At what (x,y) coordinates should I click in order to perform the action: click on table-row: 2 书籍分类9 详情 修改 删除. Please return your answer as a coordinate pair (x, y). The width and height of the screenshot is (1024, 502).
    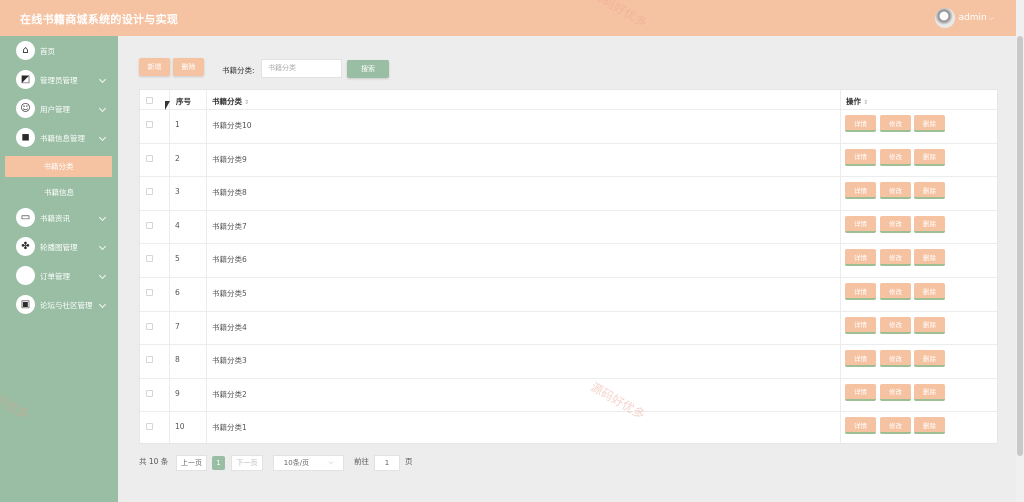
    Looking at the image, I should click on (568, 159).